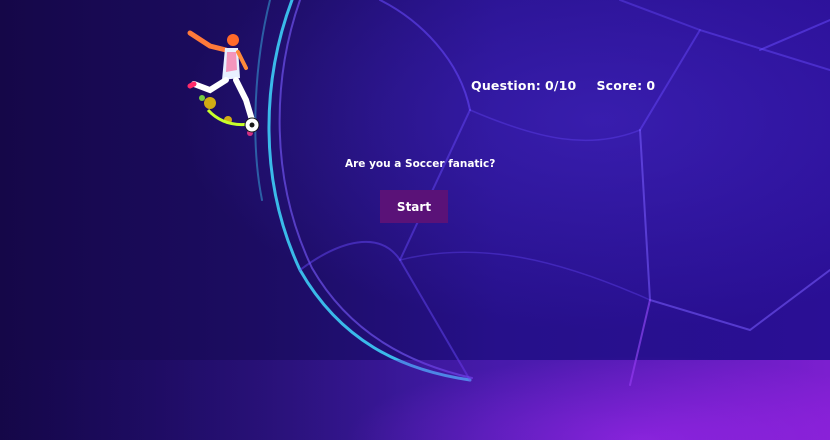 Image resolution: width=830 pixels, height=440 pixels. Describe the element at coordinates (651, 85) in the screenshot. I see `score-value: 0` at that location.